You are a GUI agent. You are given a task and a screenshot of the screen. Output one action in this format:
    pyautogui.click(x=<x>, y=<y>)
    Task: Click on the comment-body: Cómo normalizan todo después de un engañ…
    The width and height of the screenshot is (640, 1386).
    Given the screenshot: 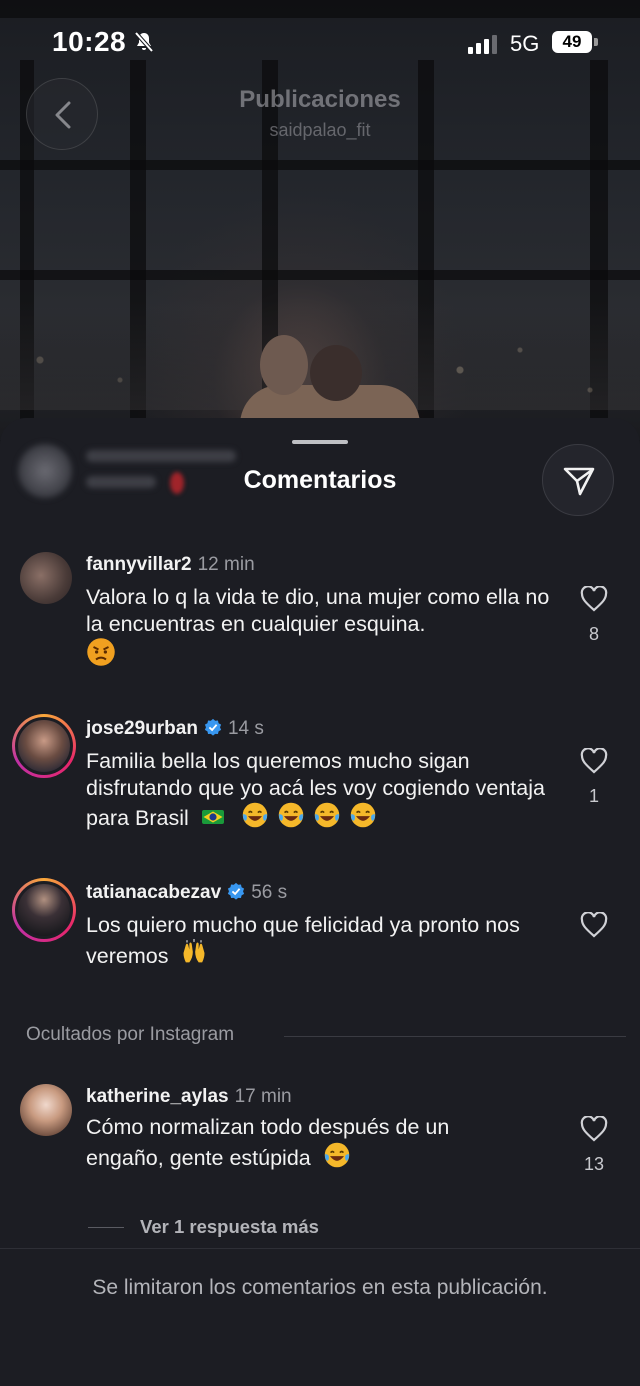 What is the action you would take?
    pyautogui.click(x=268, y=1142)
    